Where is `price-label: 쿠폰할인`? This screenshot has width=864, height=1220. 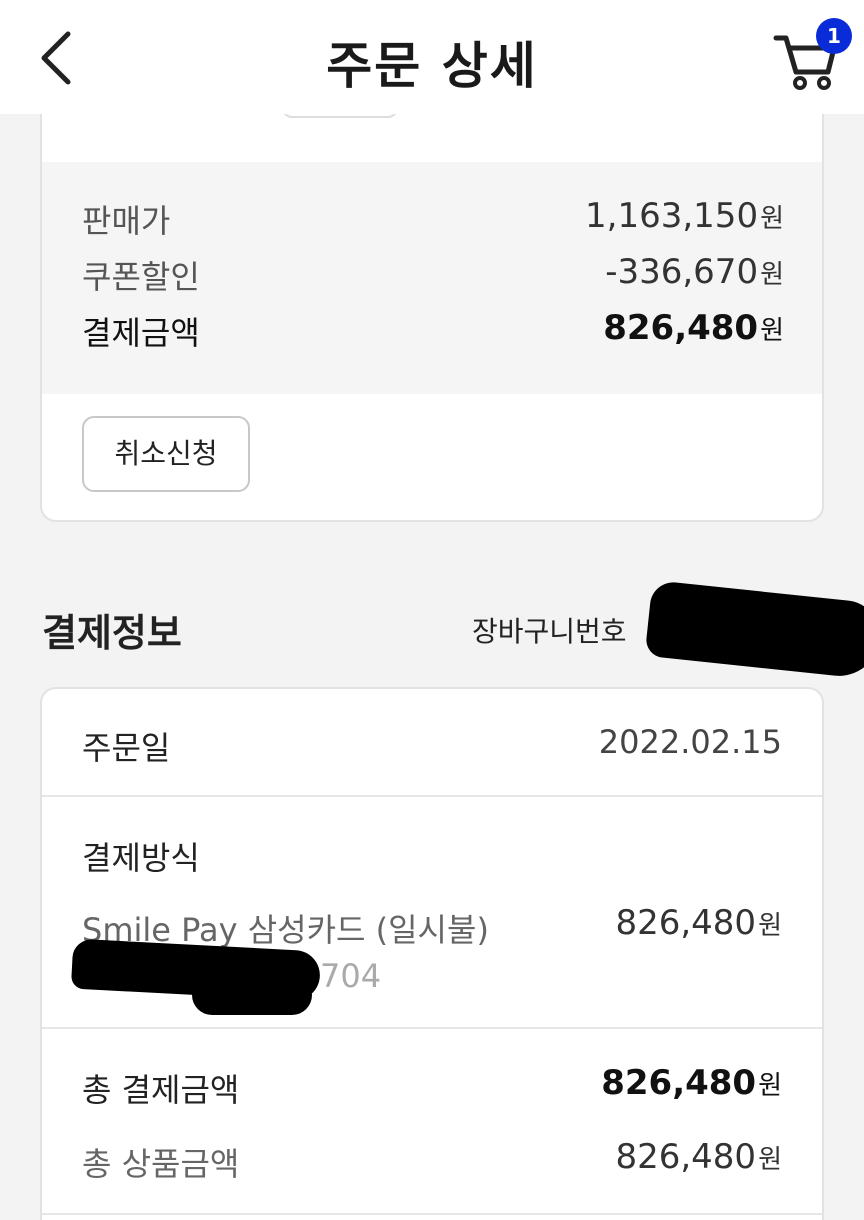 price-label: 쿠폰할인 is located at coordinates (141, 277).